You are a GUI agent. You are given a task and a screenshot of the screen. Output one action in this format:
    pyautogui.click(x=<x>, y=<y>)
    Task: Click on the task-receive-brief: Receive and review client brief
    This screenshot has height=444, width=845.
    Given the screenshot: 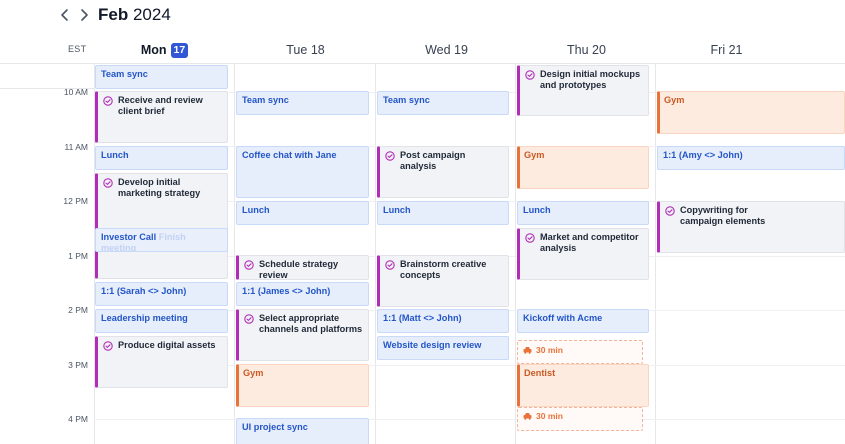 What is the action you would take?
    pyautogui.click(x=161, y=117)
    